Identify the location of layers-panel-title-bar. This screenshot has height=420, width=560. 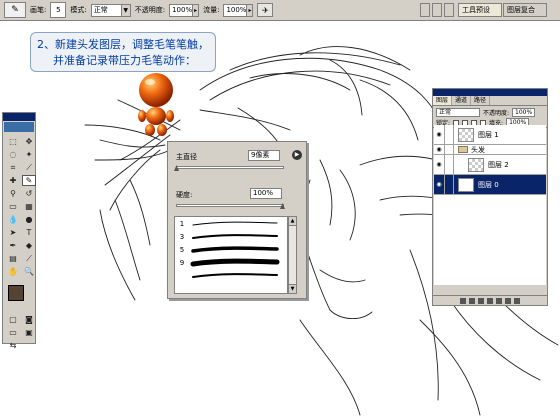
(490, 92).